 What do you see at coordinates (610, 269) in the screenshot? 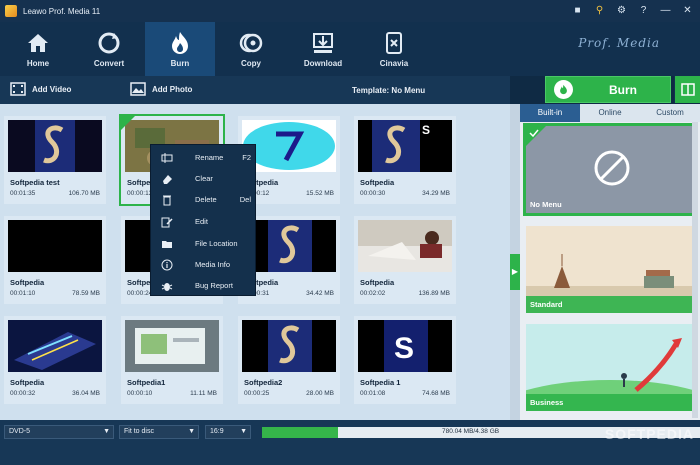
I see `template-standard: Standard` at bounding box center [610, 269].